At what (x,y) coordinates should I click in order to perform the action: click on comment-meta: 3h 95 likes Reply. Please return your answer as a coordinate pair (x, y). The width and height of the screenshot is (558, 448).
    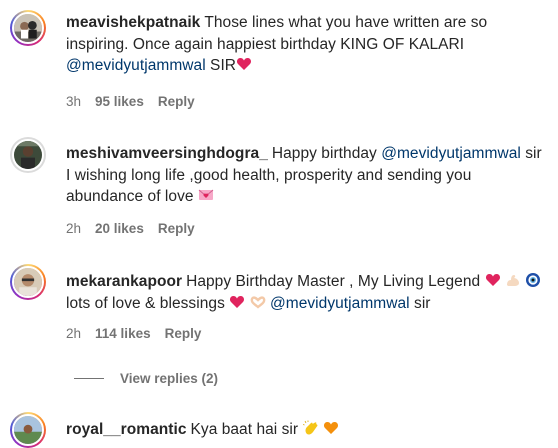
    Looking at the image, I should click on (137, 102).